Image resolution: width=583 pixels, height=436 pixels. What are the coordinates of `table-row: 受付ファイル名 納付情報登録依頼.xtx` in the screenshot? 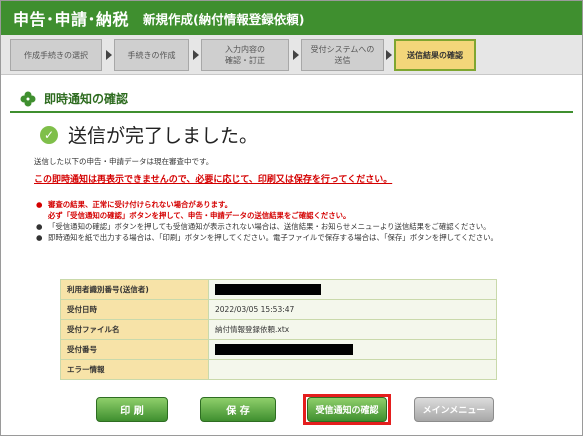 It's located at (278, 329).